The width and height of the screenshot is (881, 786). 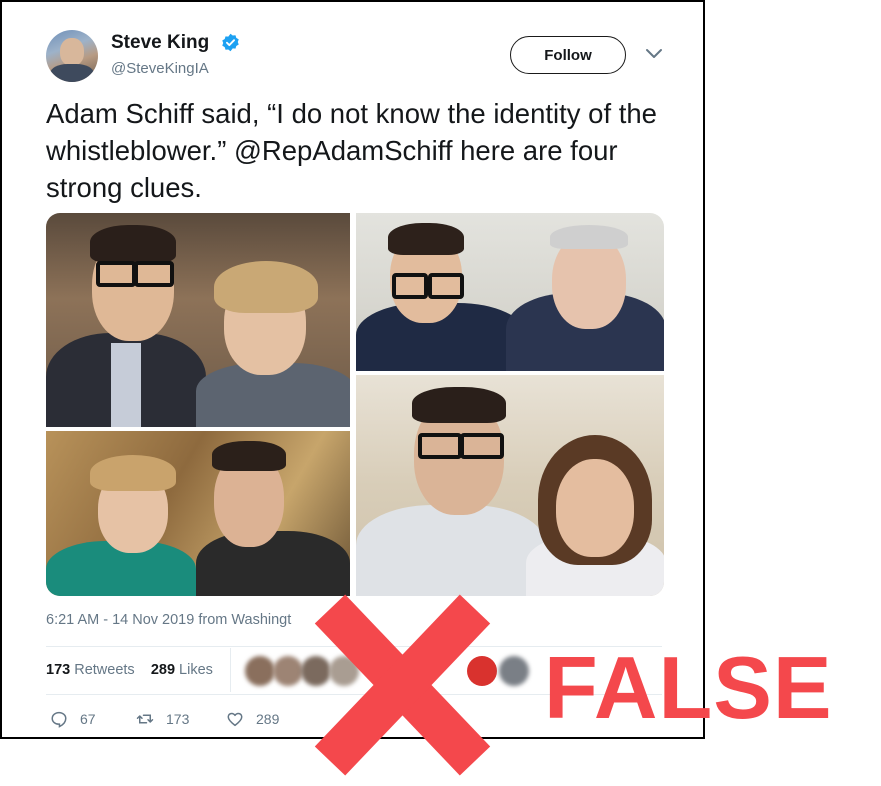 What do you see at coordinates (168, 620) in the screenshot?
I see `tweet-timestamp: 6:21 AM - 14 Nov 2019 from Washingt` at bounding box center [168, 620].